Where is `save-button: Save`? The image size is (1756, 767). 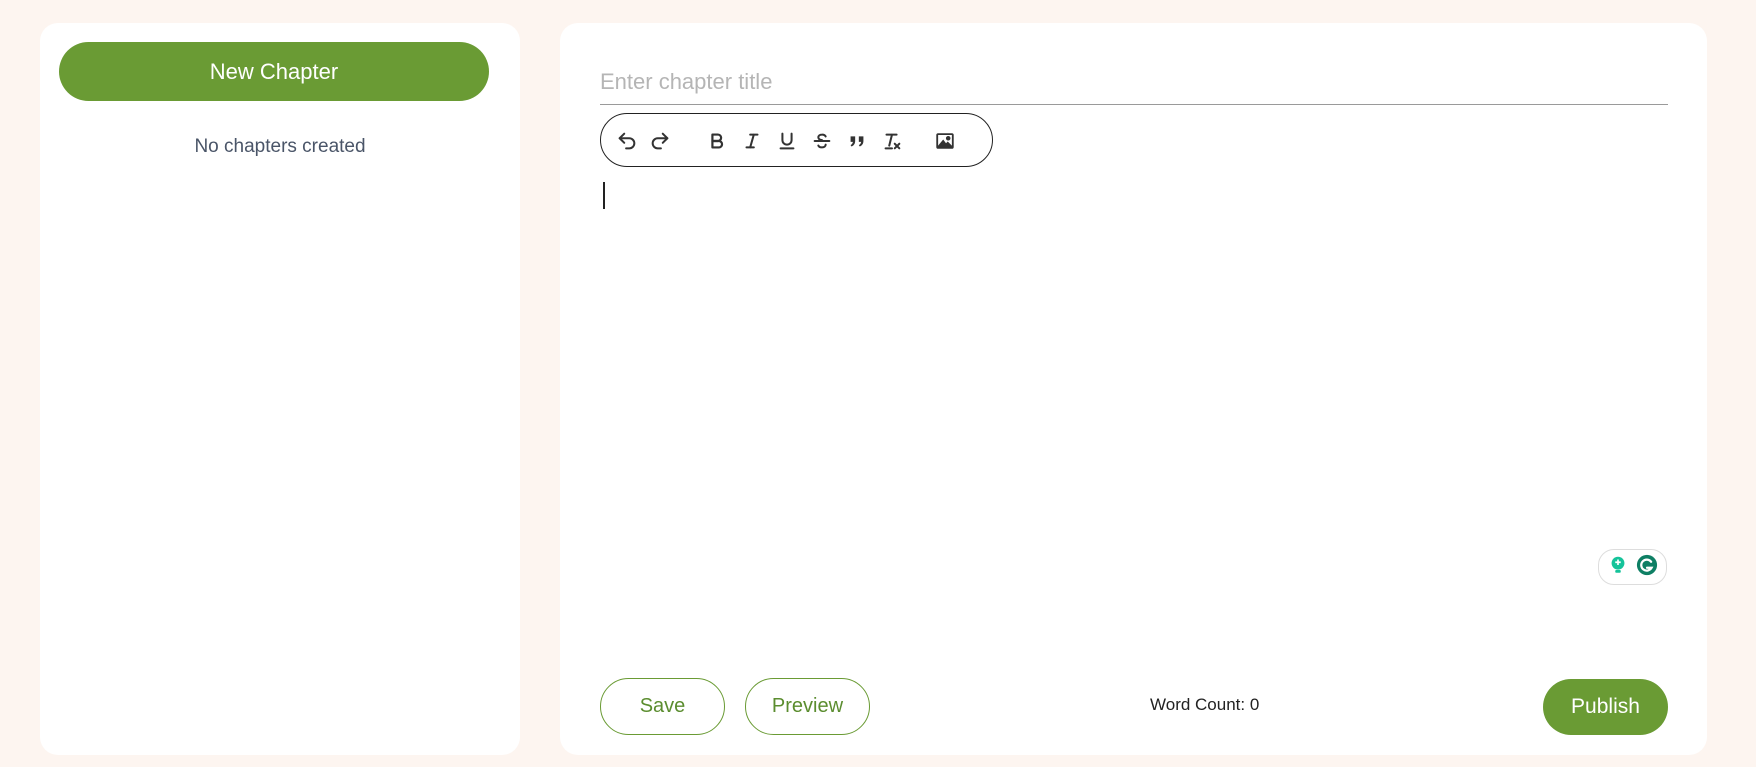
save-button: Save is located at coordinates (662, 706).